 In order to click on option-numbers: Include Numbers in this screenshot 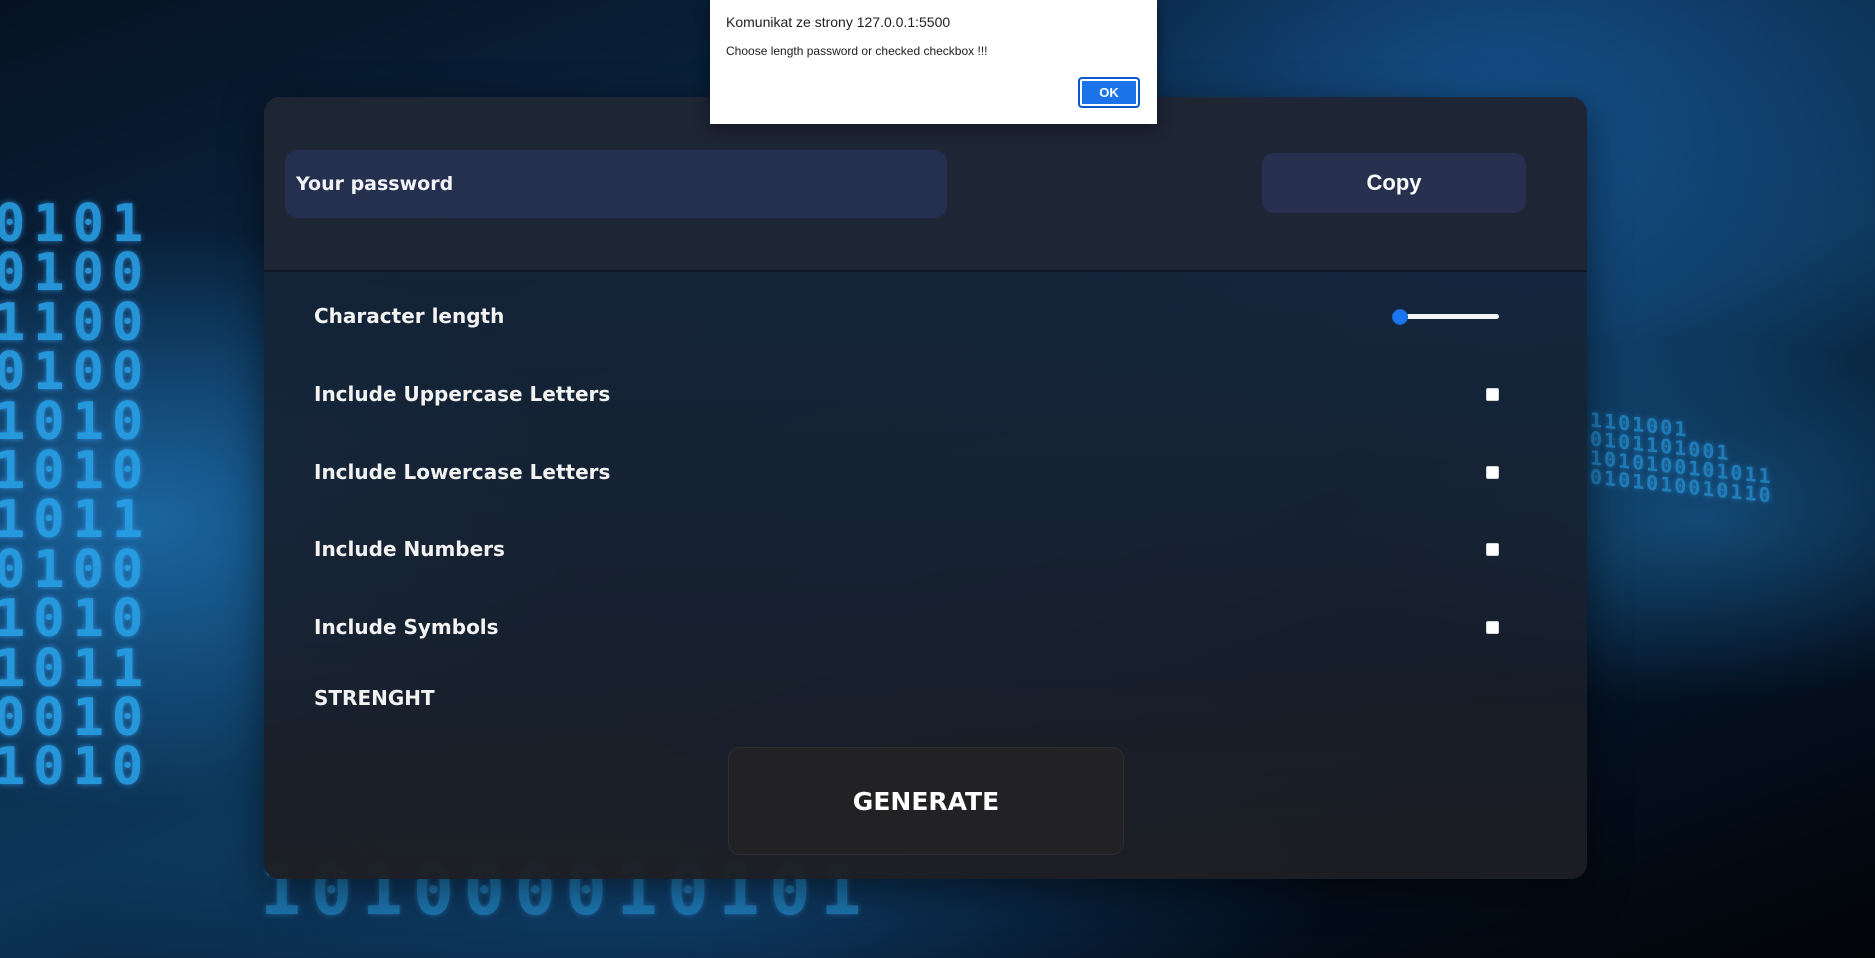, I will do `click(906, 549)`.